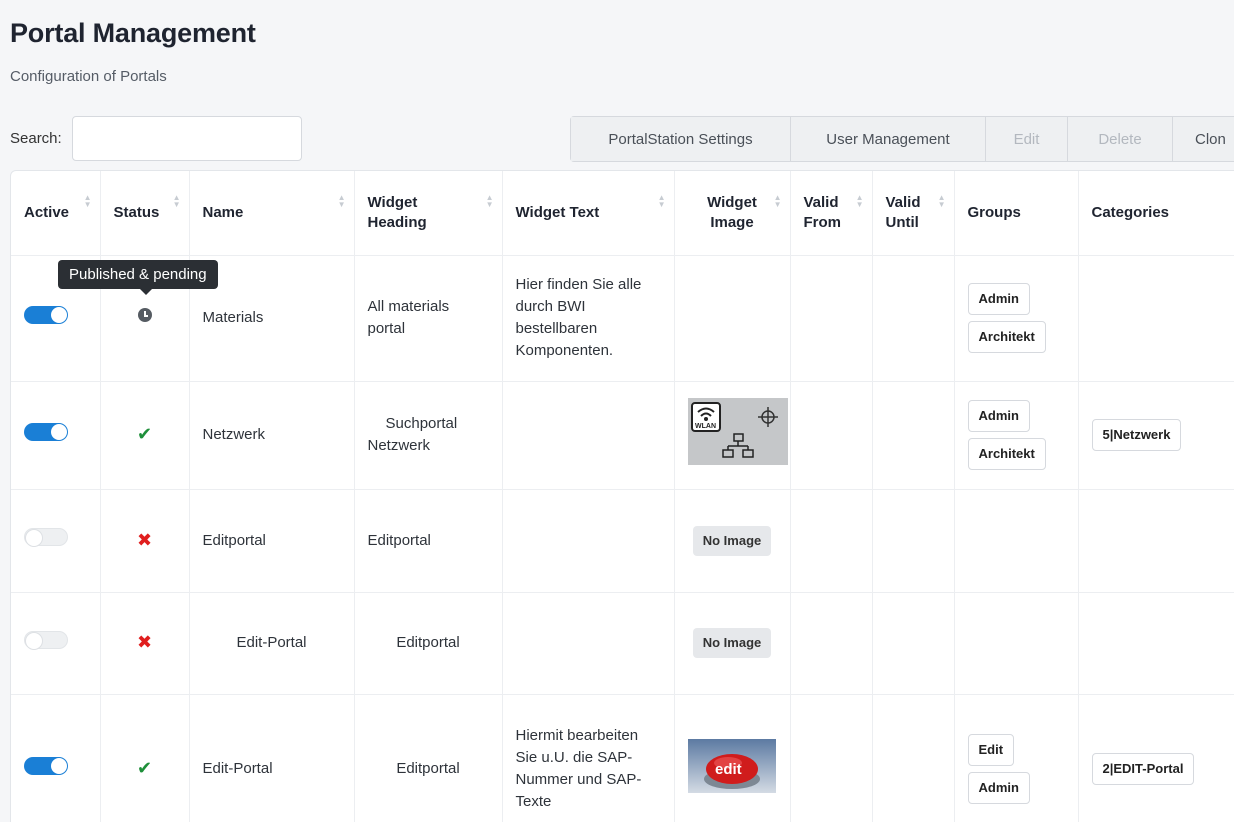  What do you see at coordinates (991, 750) in the screenshot?
I see `group-tag: Edit` at bounding box center [991, 750].